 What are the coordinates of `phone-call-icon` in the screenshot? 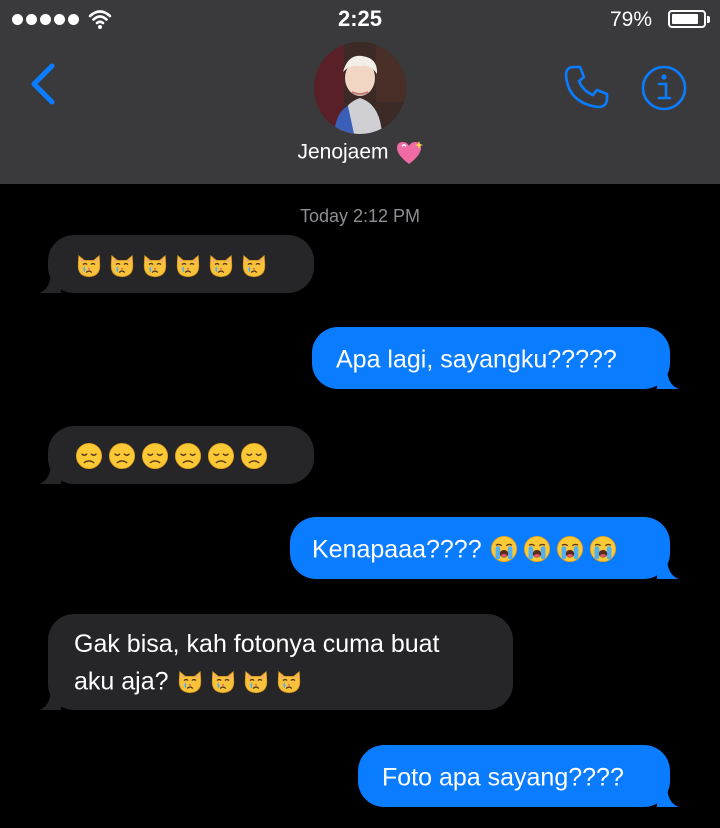 It's located at (586, 87).